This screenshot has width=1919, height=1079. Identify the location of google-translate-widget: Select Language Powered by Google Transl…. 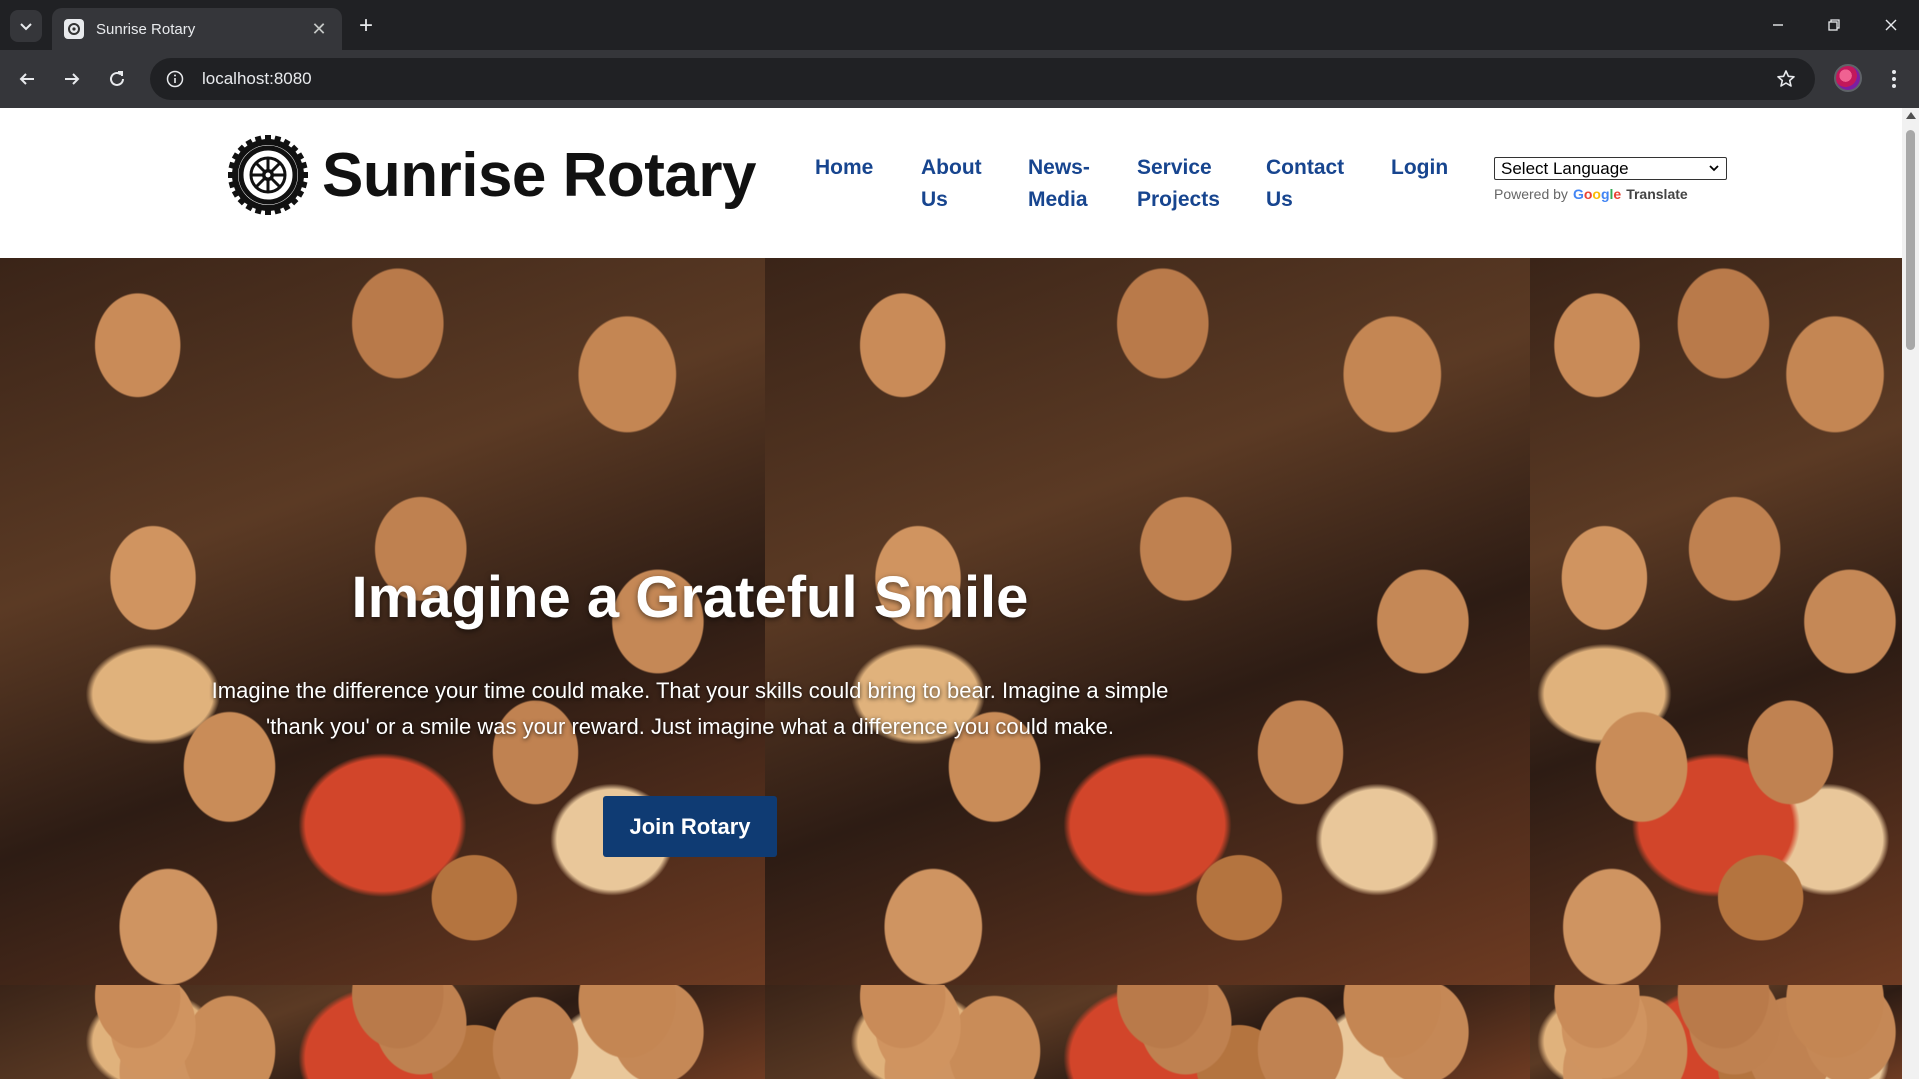
(1610, 179).